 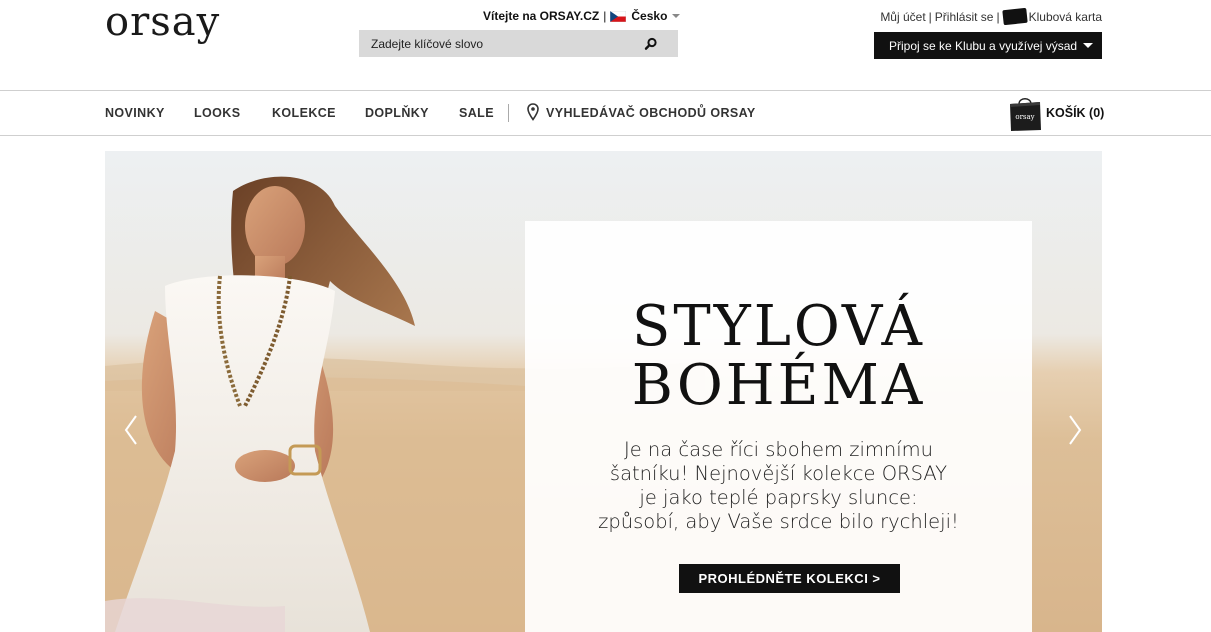 What do you see at coordinates (217, 113) in the screenshot?
I see `nav-item-looks: LOOKS` at bounding box center [217, 113].